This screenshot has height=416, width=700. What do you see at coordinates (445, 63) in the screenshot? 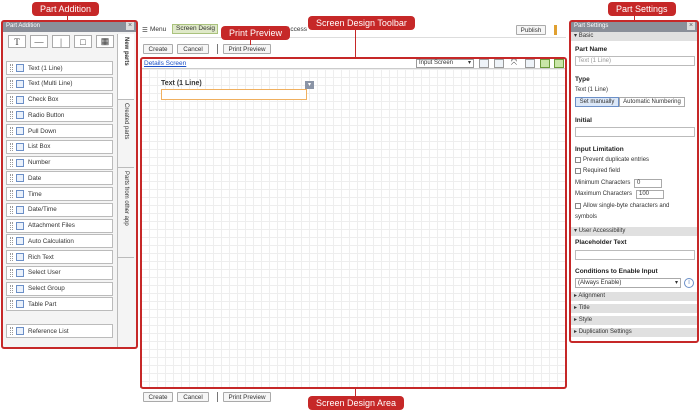
I see `screen-select: Input Screen ▾` at bounding box center [445, 63].